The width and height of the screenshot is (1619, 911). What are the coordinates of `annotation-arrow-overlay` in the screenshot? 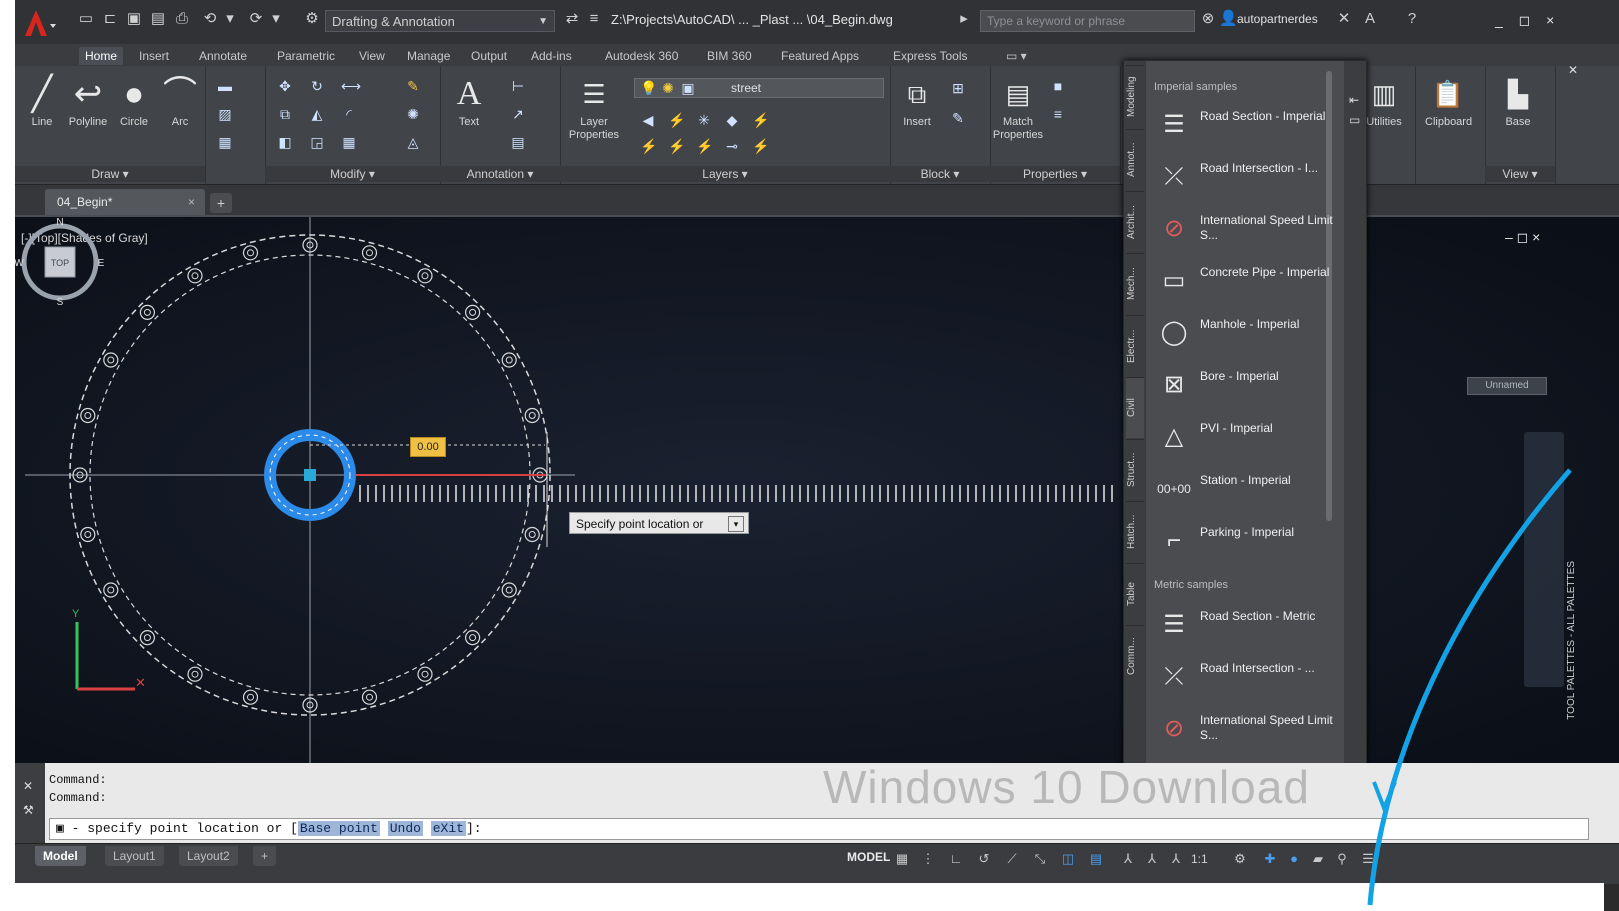 It's located at (1469, 687).